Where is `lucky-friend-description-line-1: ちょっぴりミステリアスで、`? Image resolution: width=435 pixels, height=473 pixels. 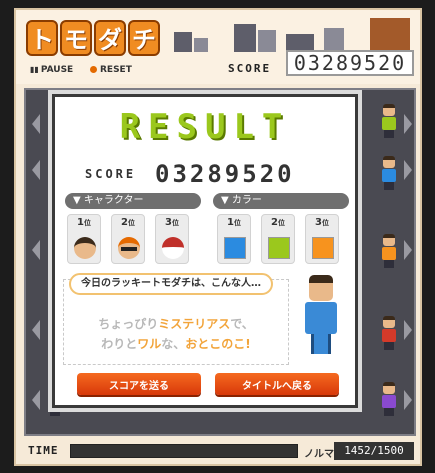 lucky-friend-description-line-1: ちょっぴりミステリアスで、 is located at coordinates (176, 324).